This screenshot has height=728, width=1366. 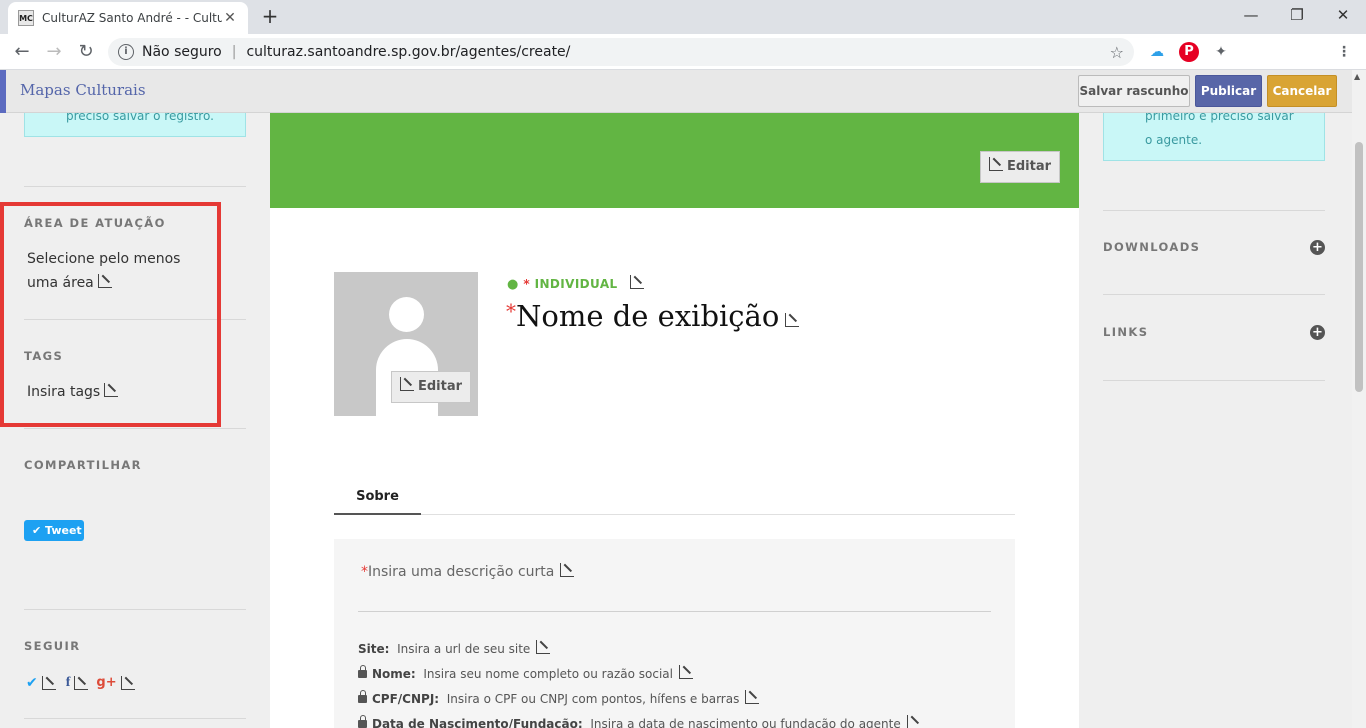 What do you see at coordinates (1317, 332) in the screenshot?
I see `add-link-icon: +` at bounding box center [1317, 332].